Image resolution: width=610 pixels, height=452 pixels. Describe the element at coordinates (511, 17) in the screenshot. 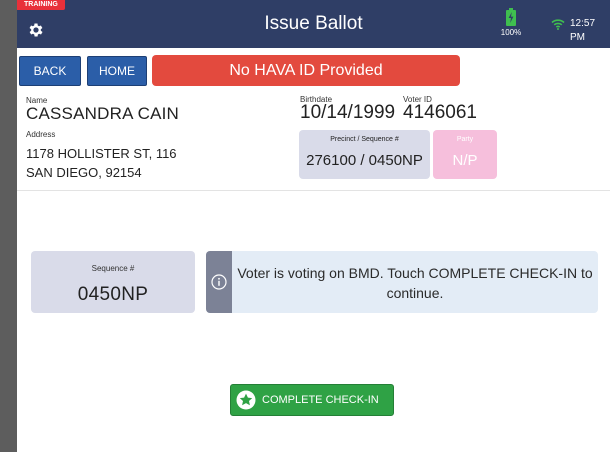

I see `battery-charging-icon` at that location.